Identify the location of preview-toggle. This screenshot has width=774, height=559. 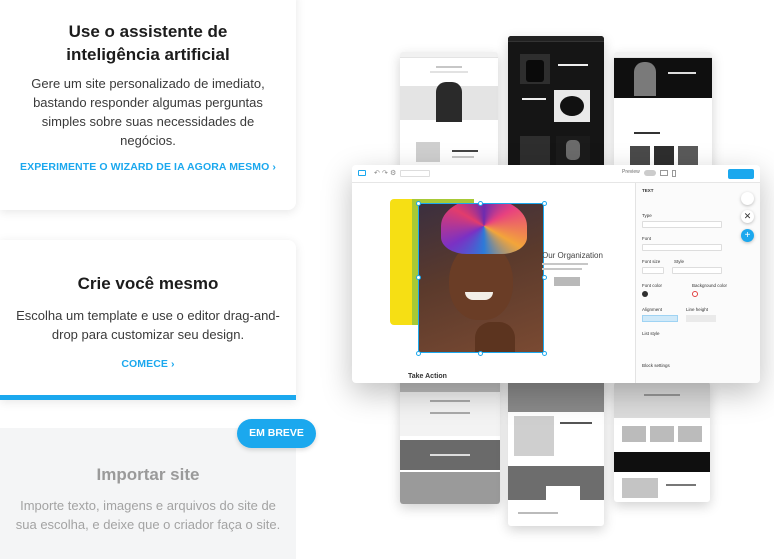
(650, 173).